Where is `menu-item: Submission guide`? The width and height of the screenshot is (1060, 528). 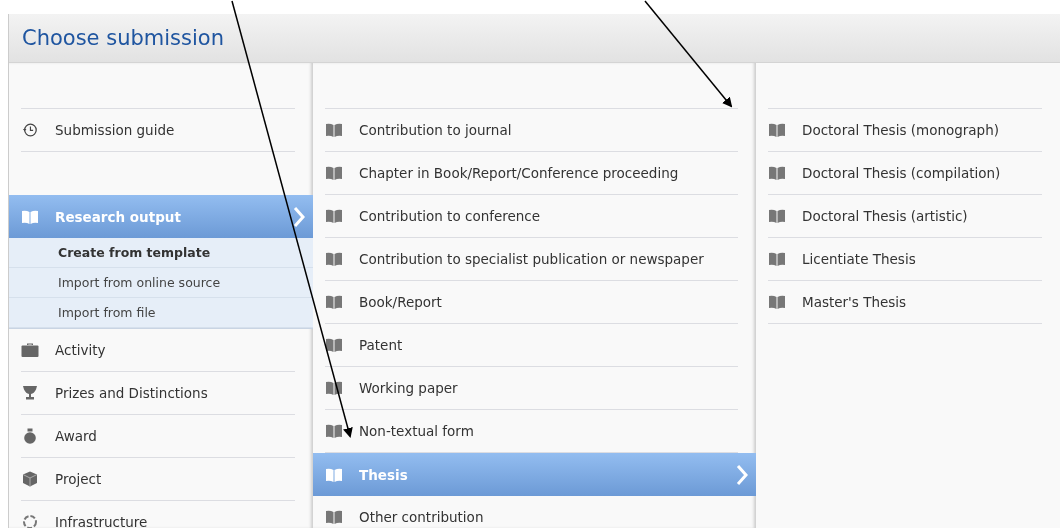 menu-item: Submission guide is located at coordinates (158, 130).